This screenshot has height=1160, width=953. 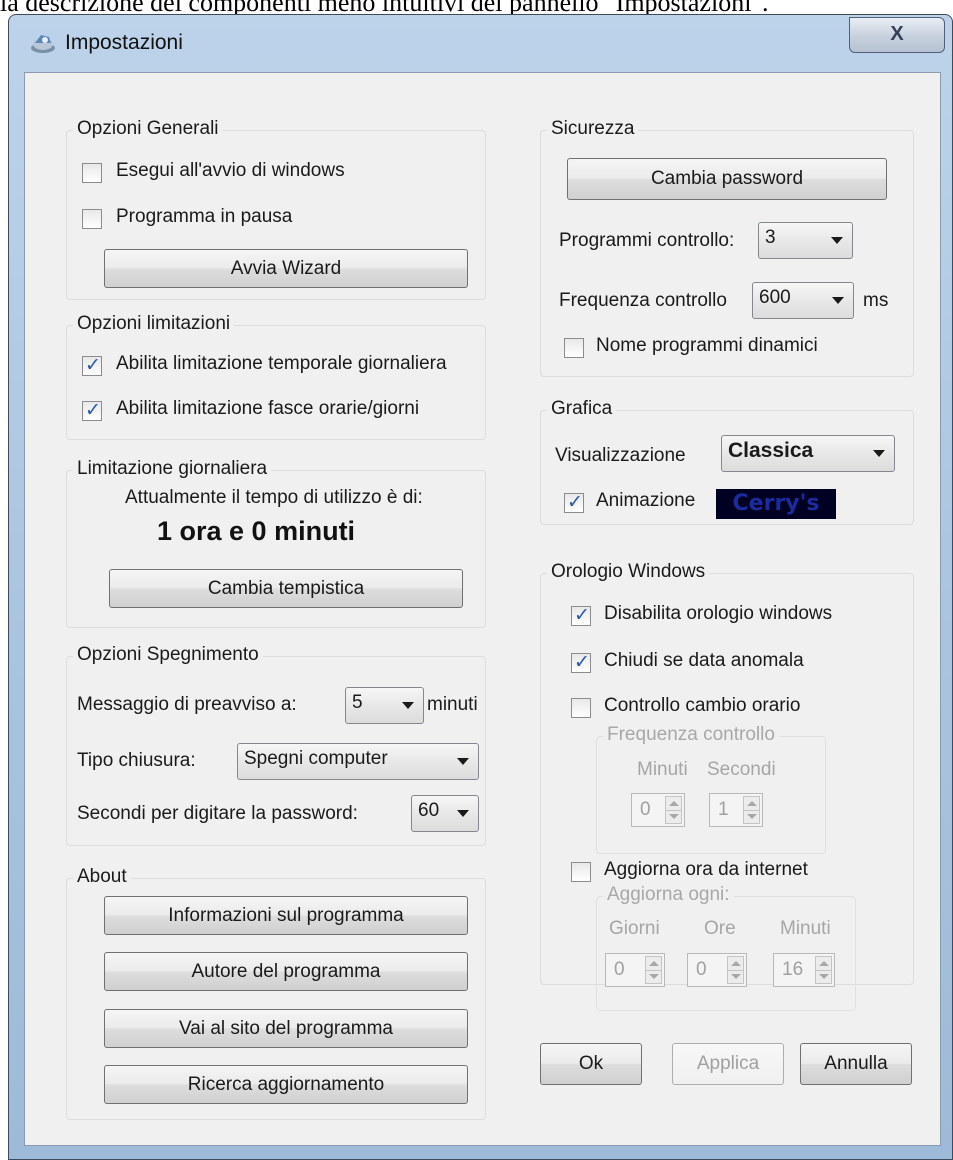 I want to click on ok-button: Ok, so click(x=591, y=1064).